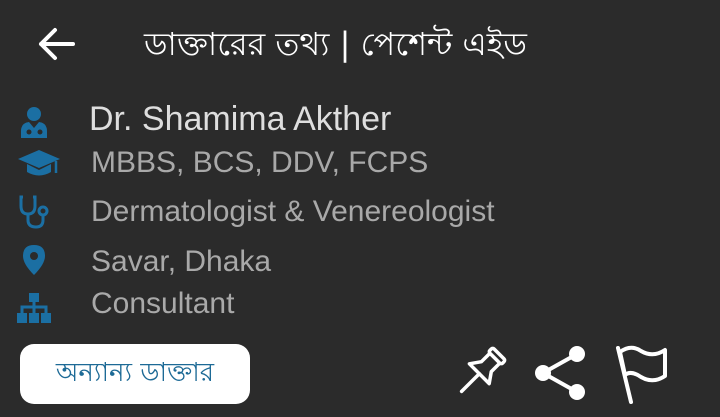 The image size is (720, 417). I want to click on report-button, so click(640, 373).